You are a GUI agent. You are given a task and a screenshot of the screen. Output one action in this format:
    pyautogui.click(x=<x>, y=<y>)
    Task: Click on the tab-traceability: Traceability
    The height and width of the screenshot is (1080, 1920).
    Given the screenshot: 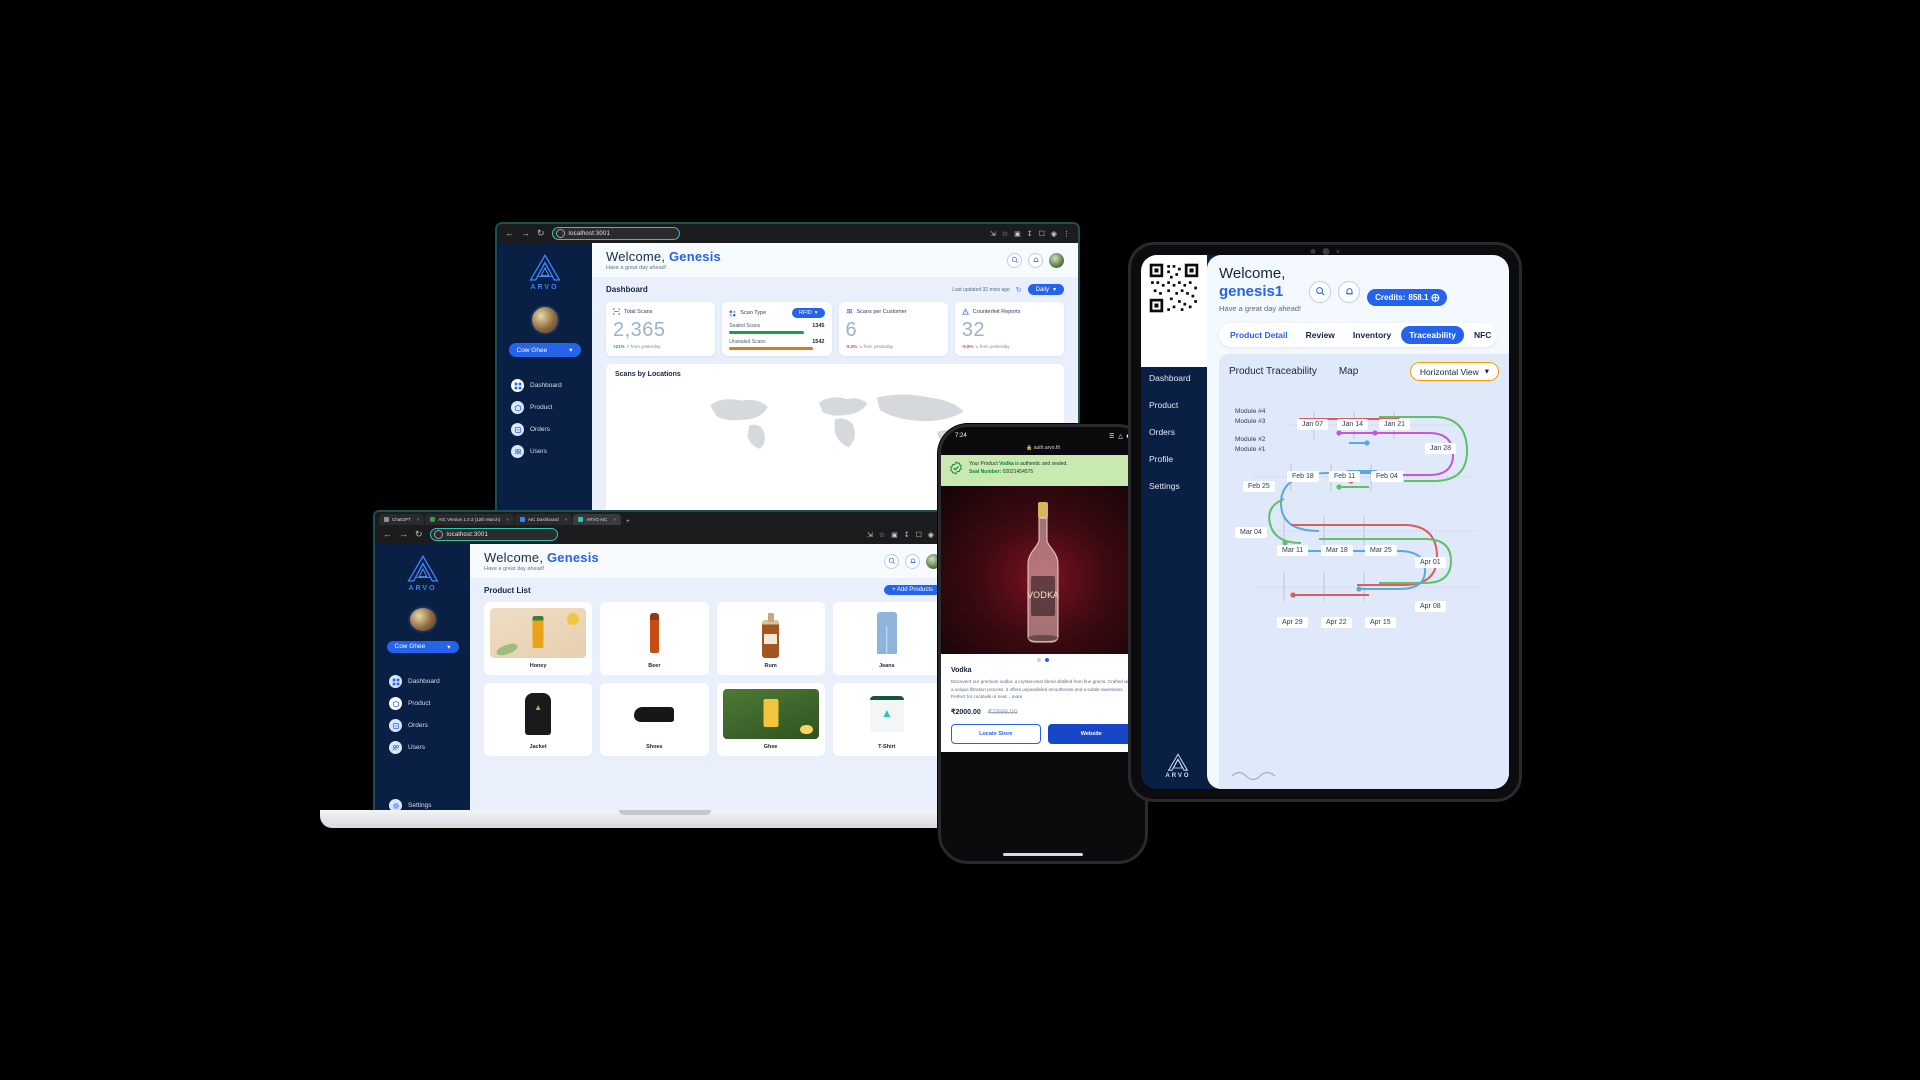 What is the action you would take?
    pyautogui.click(x=1432, y=335)
    